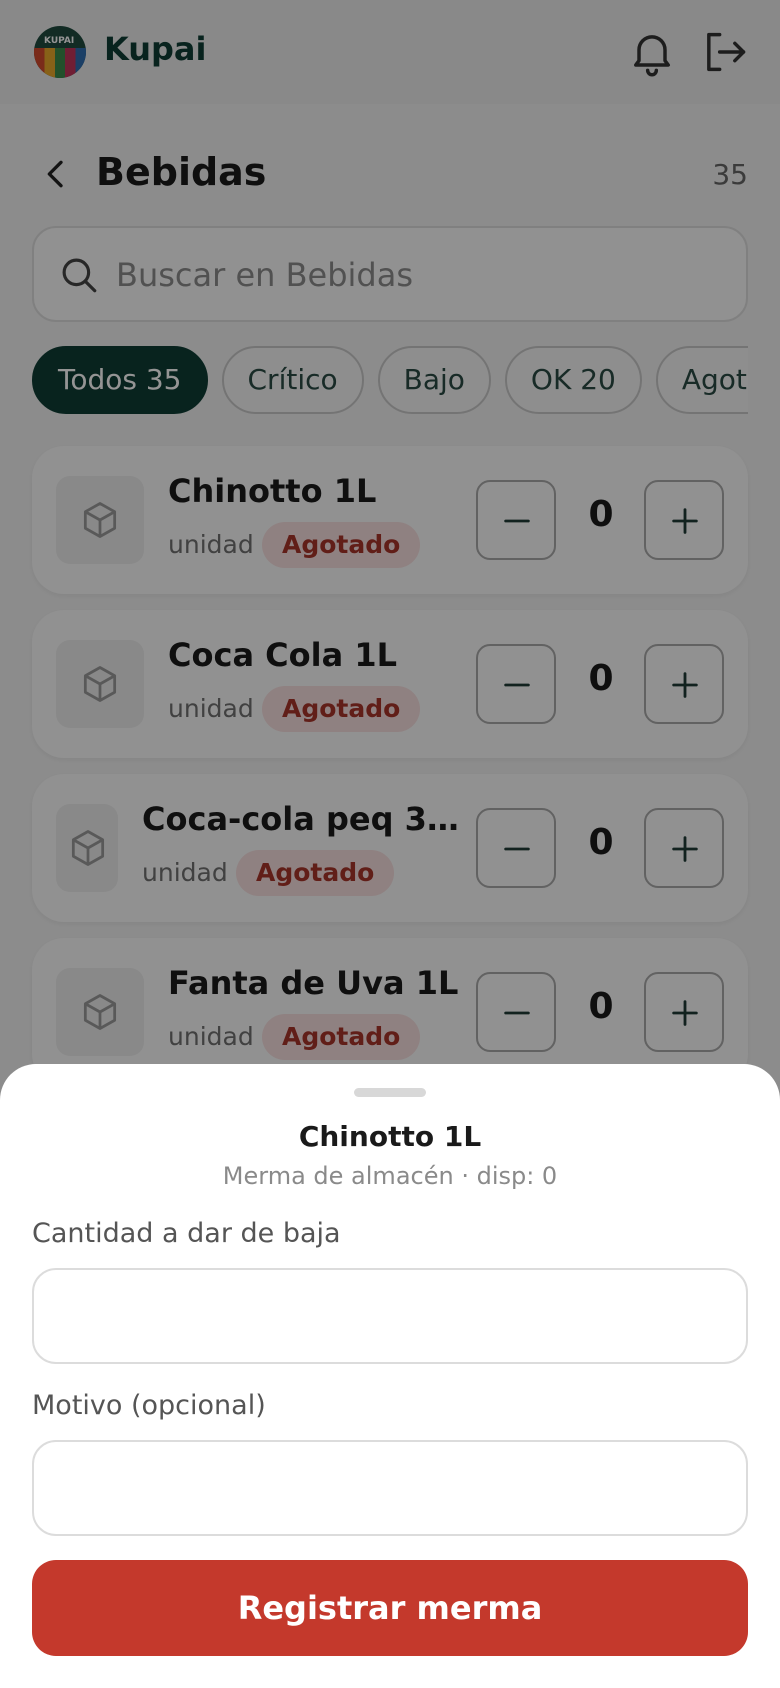 The width and height of the screenshot is (780, 1688). I want to click on sheet-title: Chinotto 1L, so click(390, 1136).